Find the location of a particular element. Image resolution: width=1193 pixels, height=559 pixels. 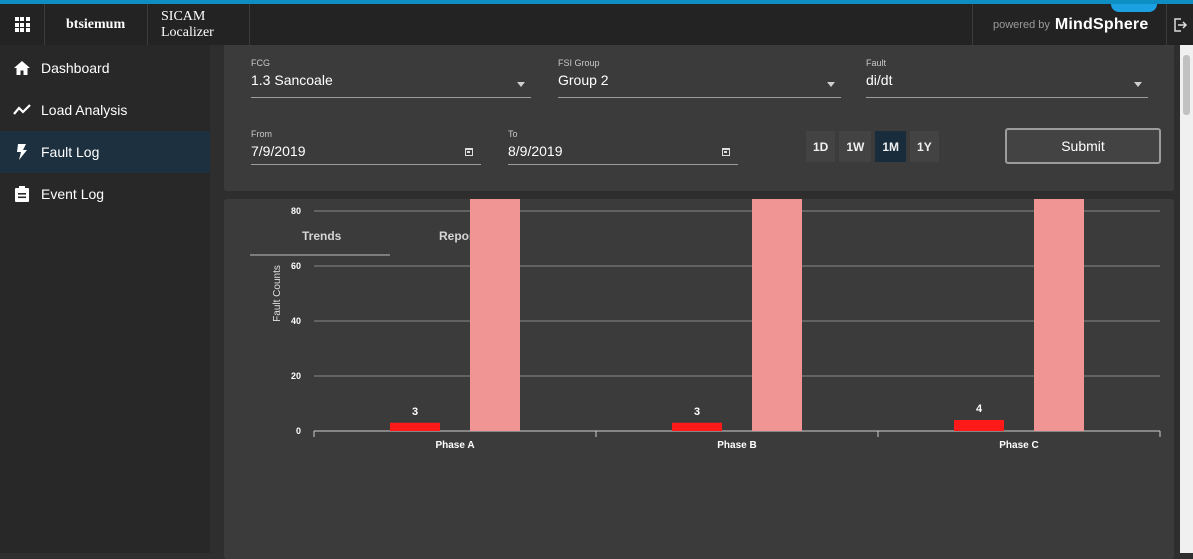

x-tick-label: Phase A is located at coordinates (454, 445).